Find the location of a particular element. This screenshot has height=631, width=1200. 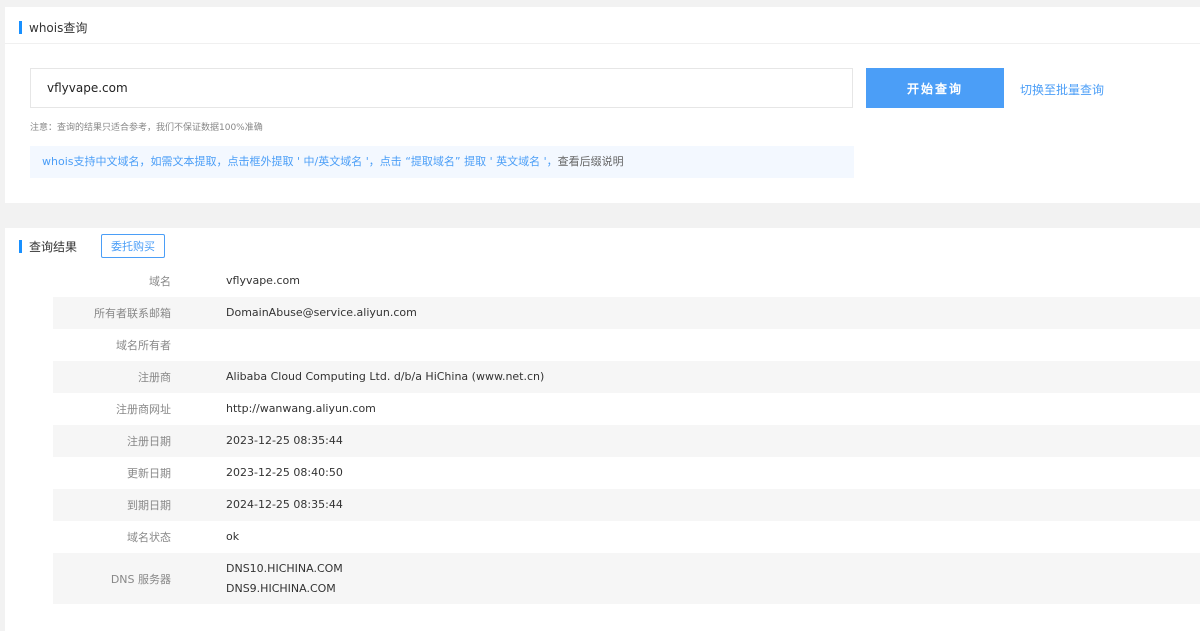

table-row: 到期日期 2024-12-25 08:35:44 is located at coordinates (626, 505).